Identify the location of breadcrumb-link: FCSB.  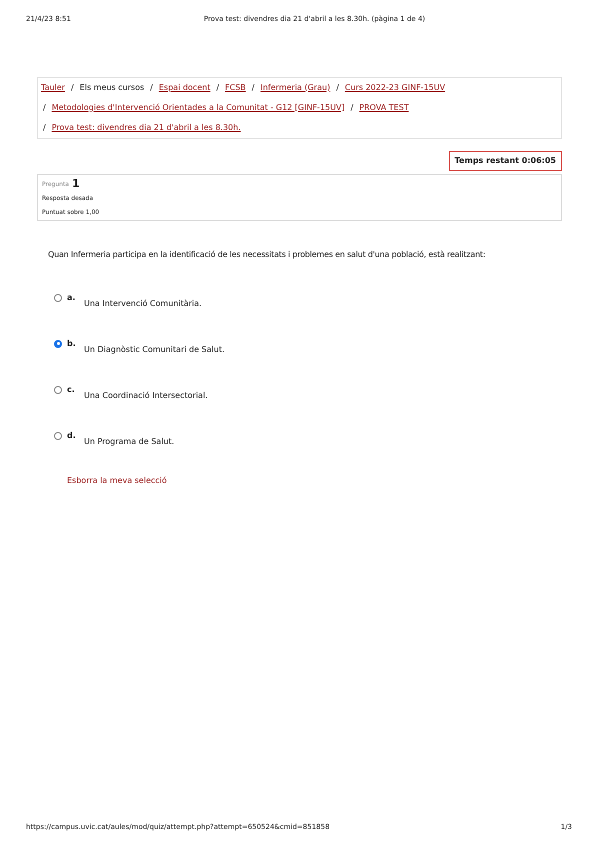
(235, 88).